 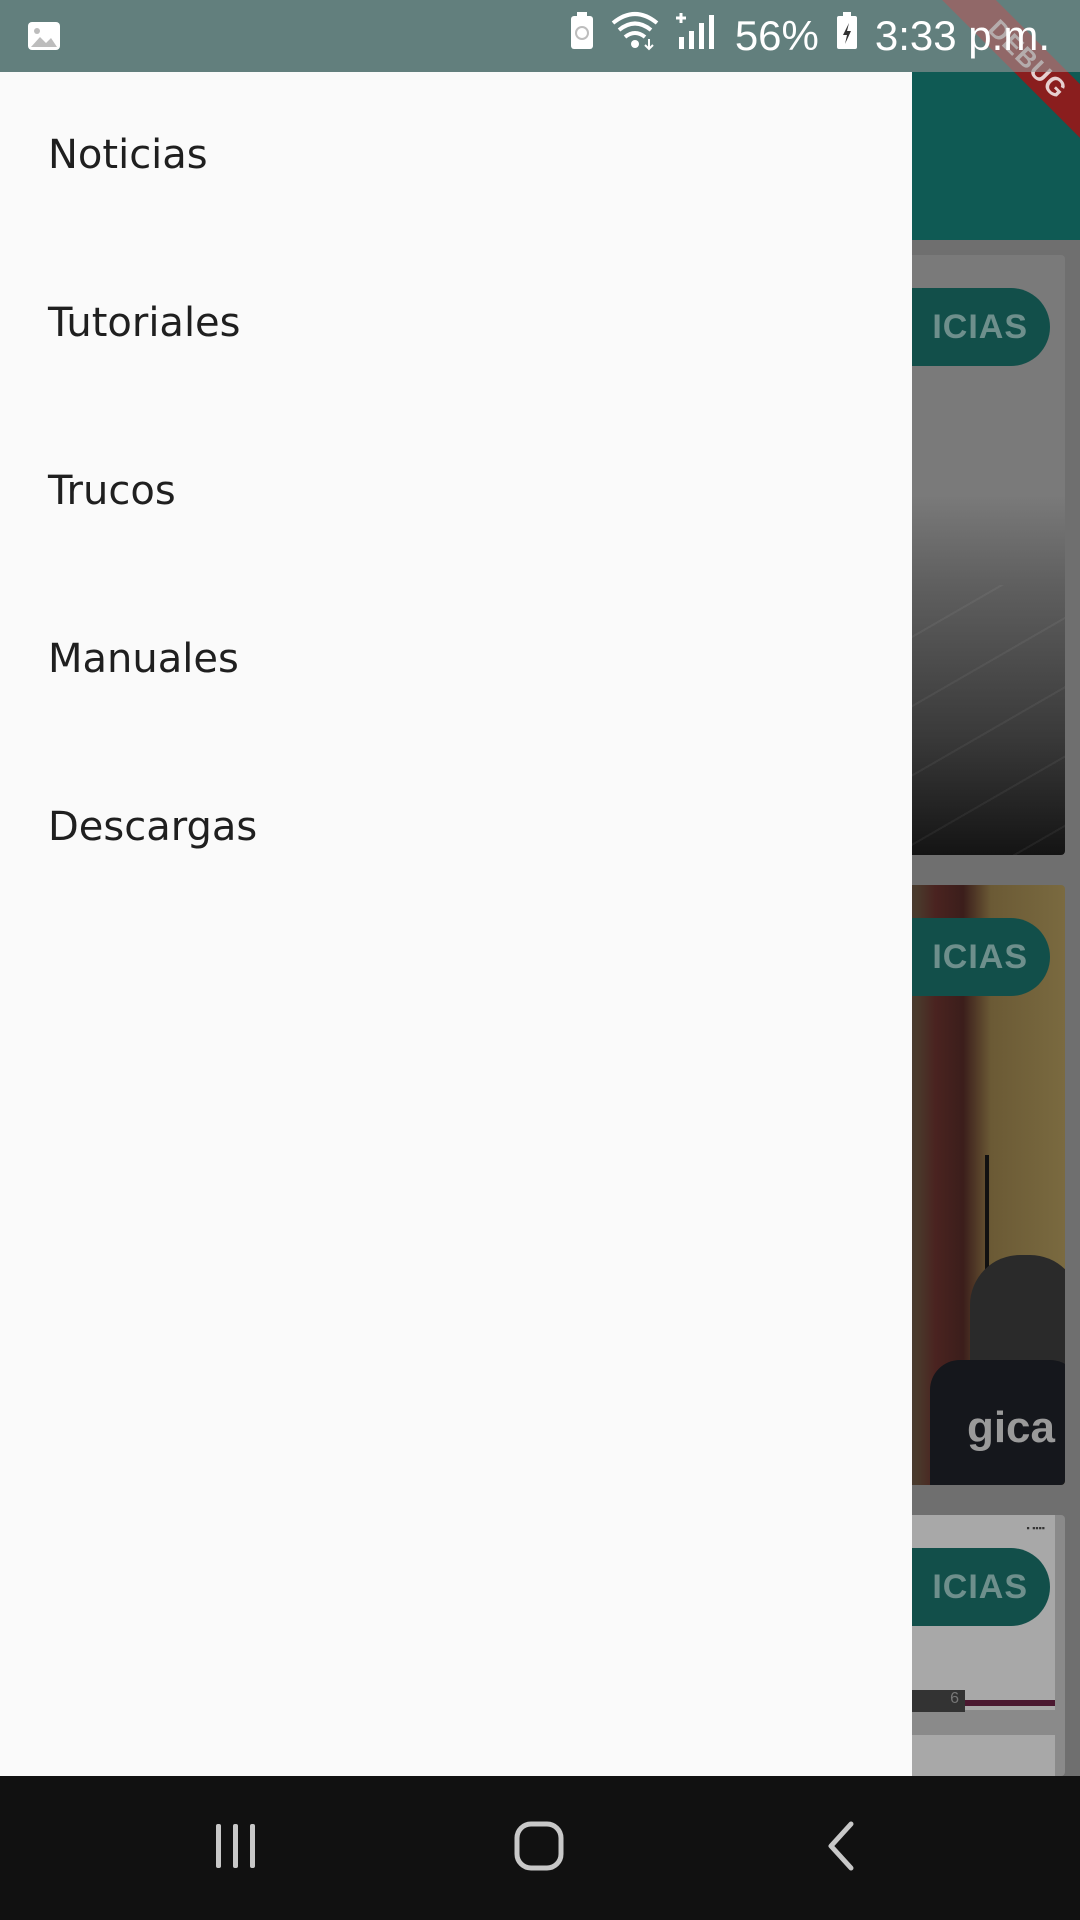 I want to click on recents-icon, so click(x=236, y=1848).